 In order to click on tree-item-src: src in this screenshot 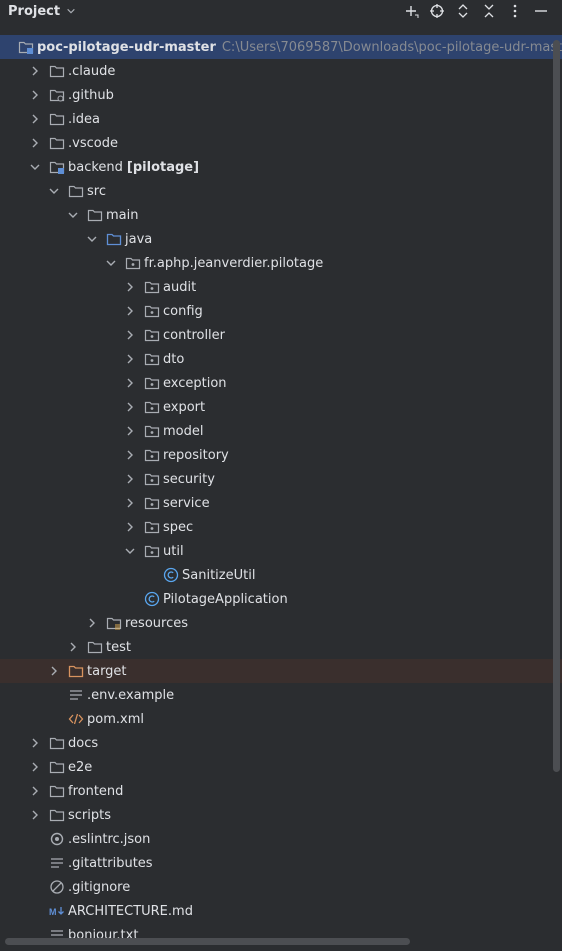, I will do `click(281, 191)`.